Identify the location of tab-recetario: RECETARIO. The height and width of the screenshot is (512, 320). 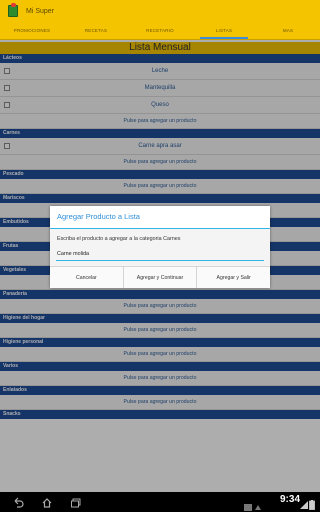
(160, 30).